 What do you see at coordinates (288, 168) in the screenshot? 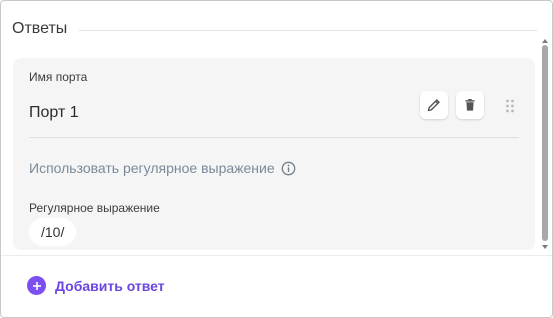
I see `info-icon` at bounding box center [288, 168].